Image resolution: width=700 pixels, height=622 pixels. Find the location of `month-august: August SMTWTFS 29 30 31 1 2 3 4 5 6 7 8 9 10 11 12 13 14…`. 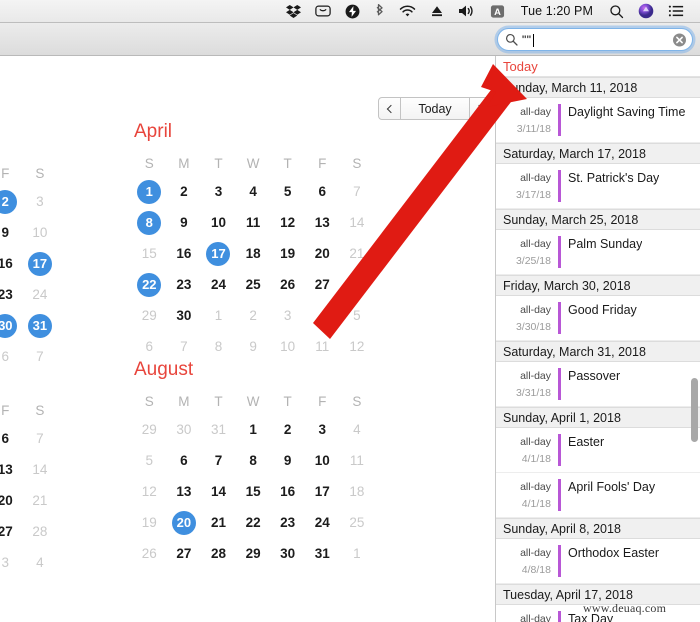

month-august: August SMTWTFS 29 30 31 1 2 3 4 5 6 7 8 9 10 11 12 13 14… is located at coordinates (253, 464).